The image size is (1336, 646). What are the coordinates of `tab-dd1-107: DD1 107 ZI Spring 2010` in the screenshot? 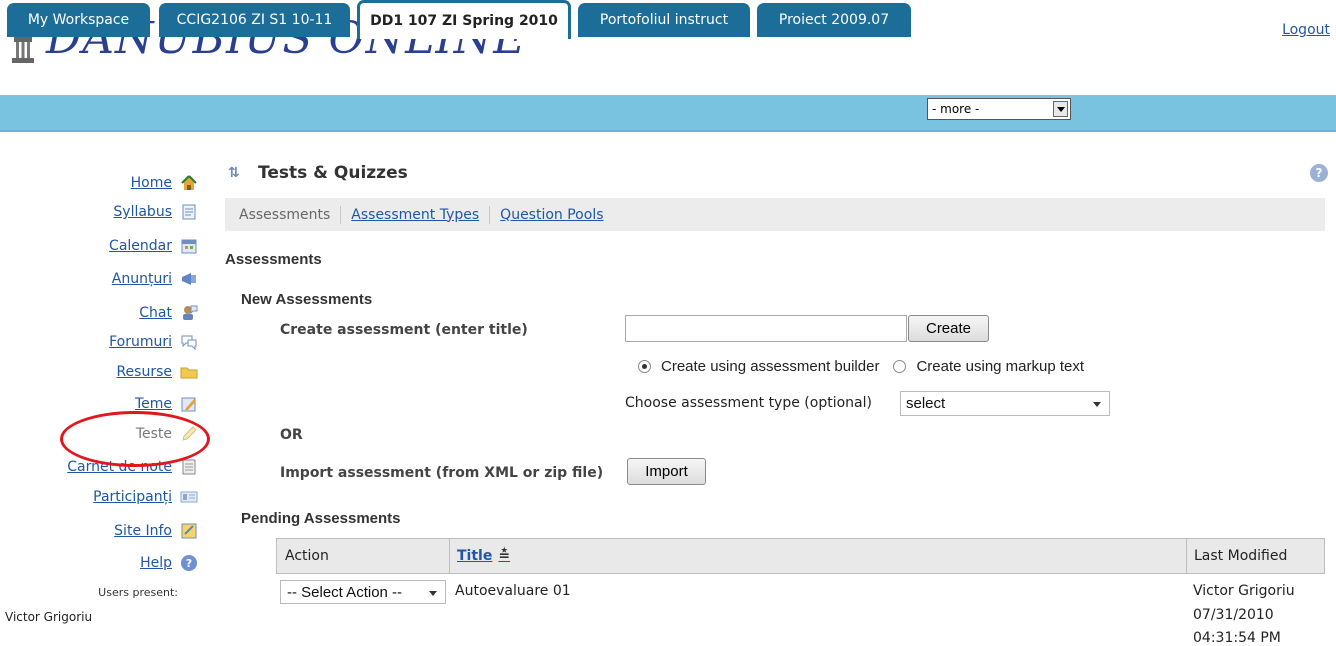 It's located at (464, 19).